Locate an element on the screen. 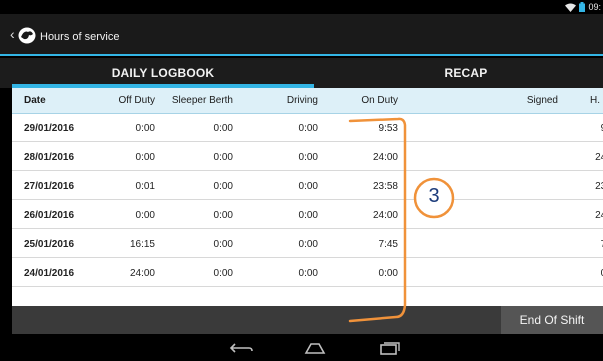 This screenshot has height=361, width=603. table-row: 24/01/201624:000:000:000:000: is located at coordinates (307, 273).